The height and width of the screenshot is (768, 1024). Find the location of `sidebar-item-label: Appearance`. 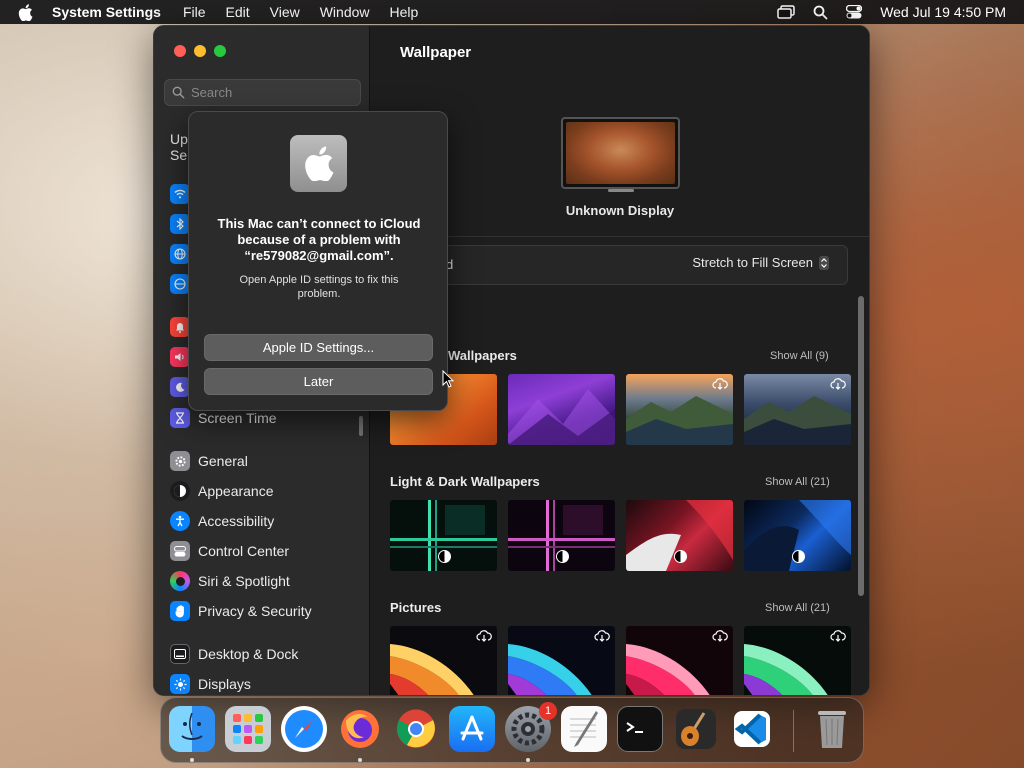

sidebar-item-label: Appearance is located at coordinates (236, 491).